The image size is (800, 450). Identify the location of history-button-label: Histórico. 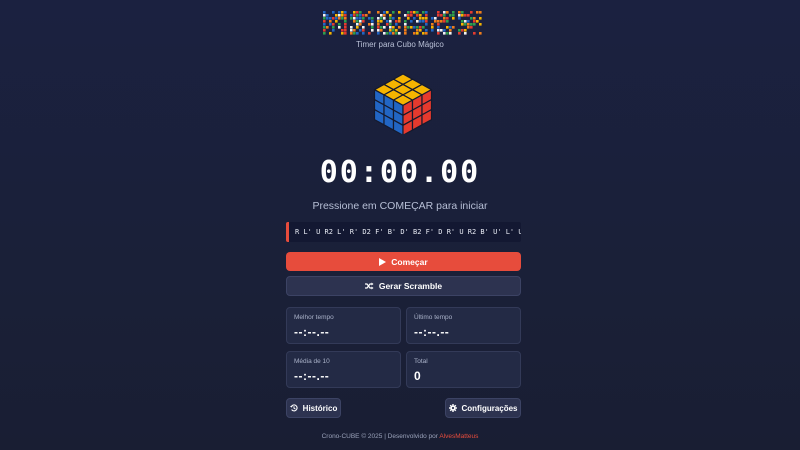
(320, 408).